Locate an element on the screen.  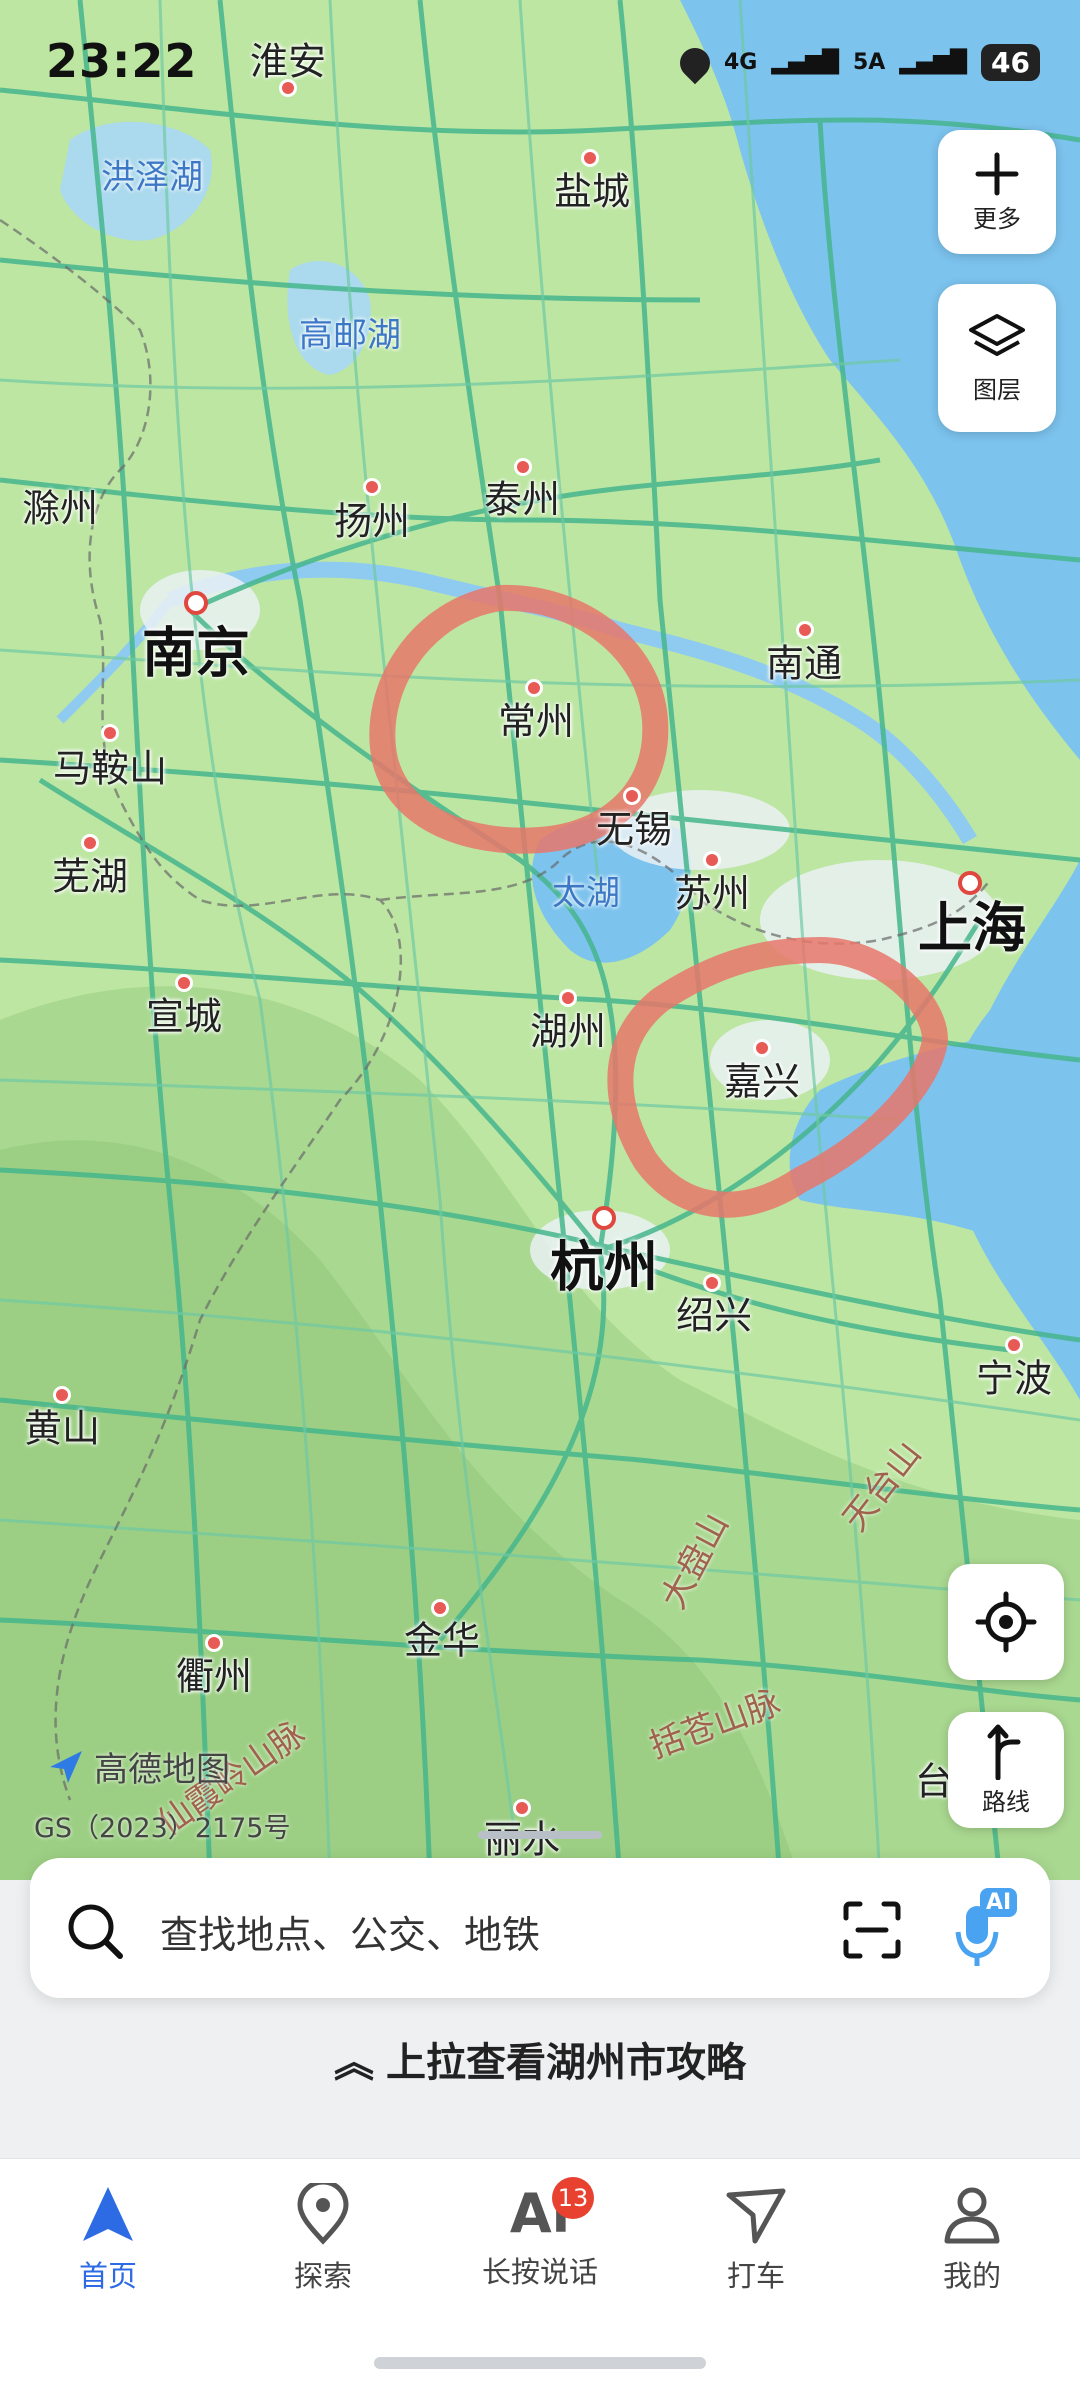
route-button: 路线 is located at coordinates (1006, 1770).